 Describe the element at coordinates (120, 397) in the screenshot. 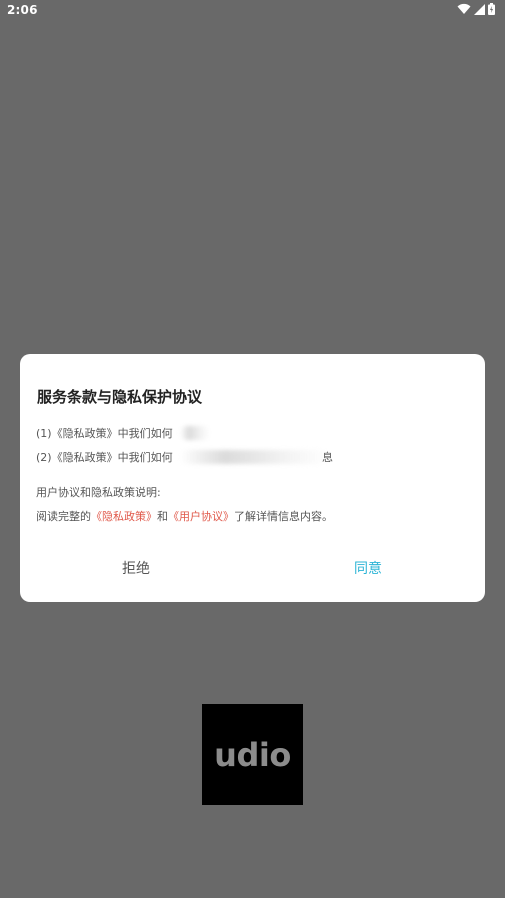

I see `dialog-title: 服务条款与隐私保护协议` at that location.